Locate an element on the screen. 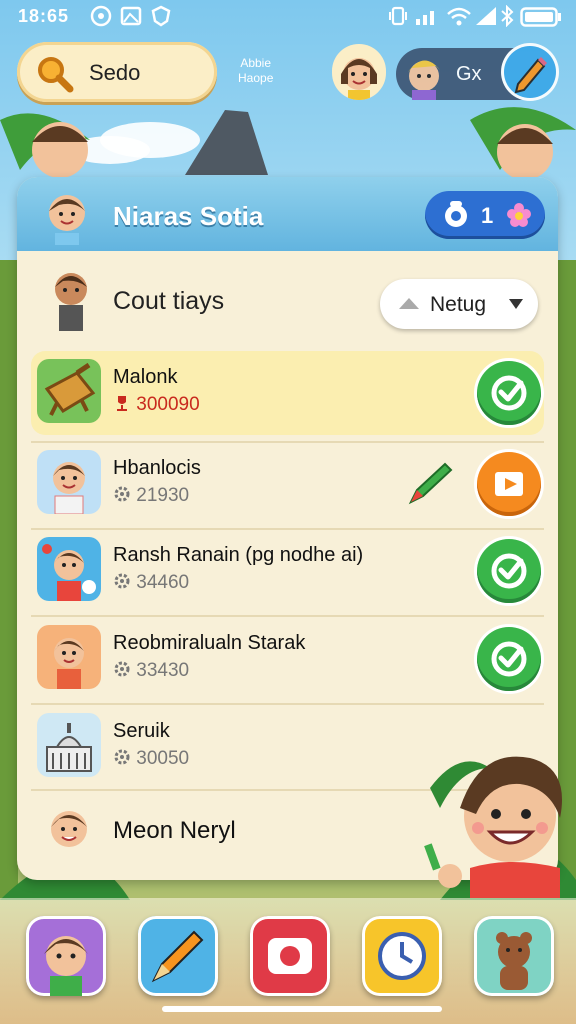  dock-app-avatar is located at coordinates (66, 956).